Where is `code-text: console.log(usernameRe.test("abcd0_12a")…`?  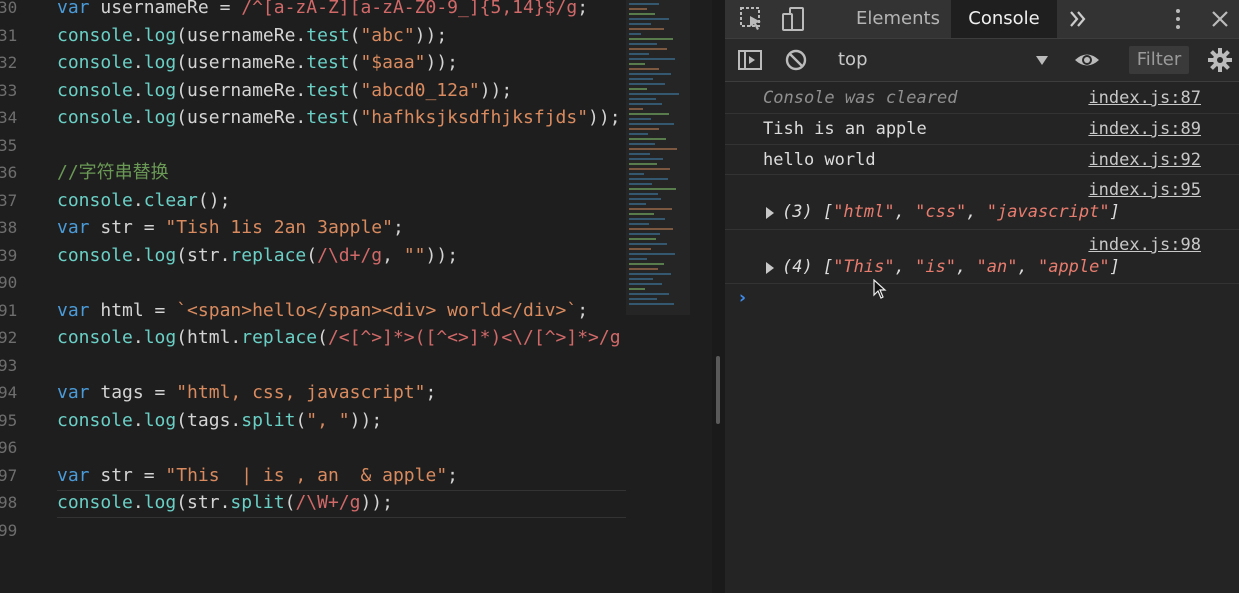 code-text: console.log(usernameRe.test("abcd0_12a")… is located at coordinates (284, 90).